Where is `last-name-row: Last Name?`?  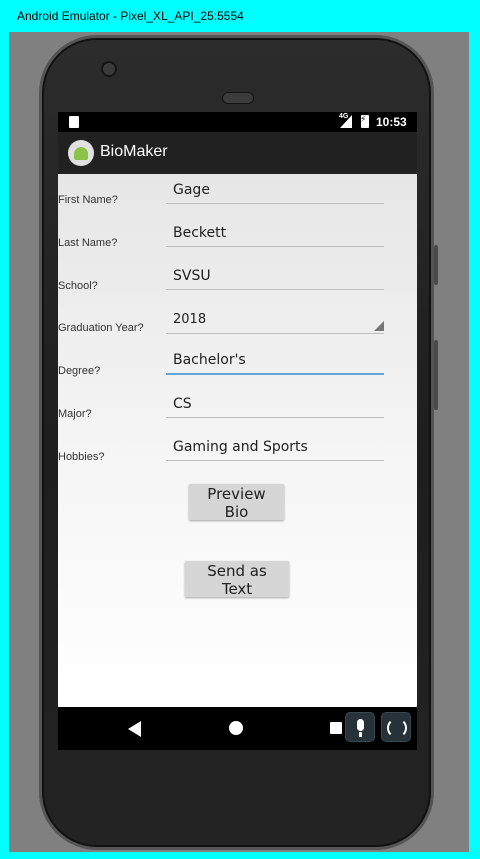
last-name-row: Last Name? is located at coordinates (237, 235).